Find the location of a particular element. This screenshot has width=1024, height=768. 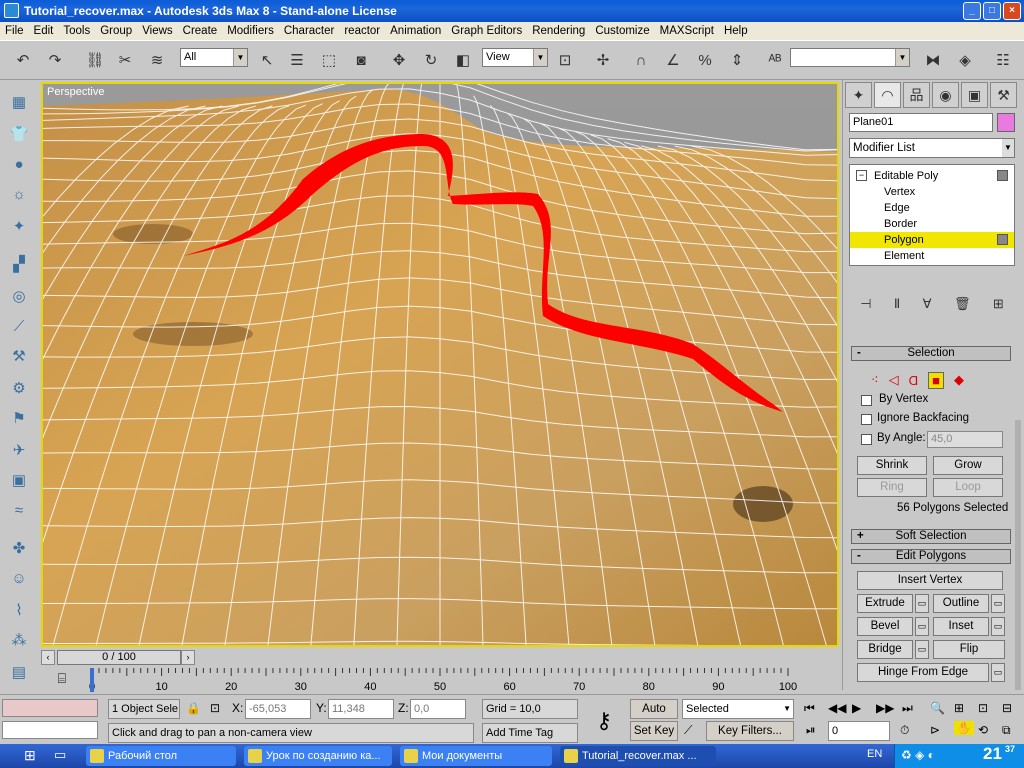

reference-coordinate-dropdown: View ▼ is located at coordinates (515, 57).